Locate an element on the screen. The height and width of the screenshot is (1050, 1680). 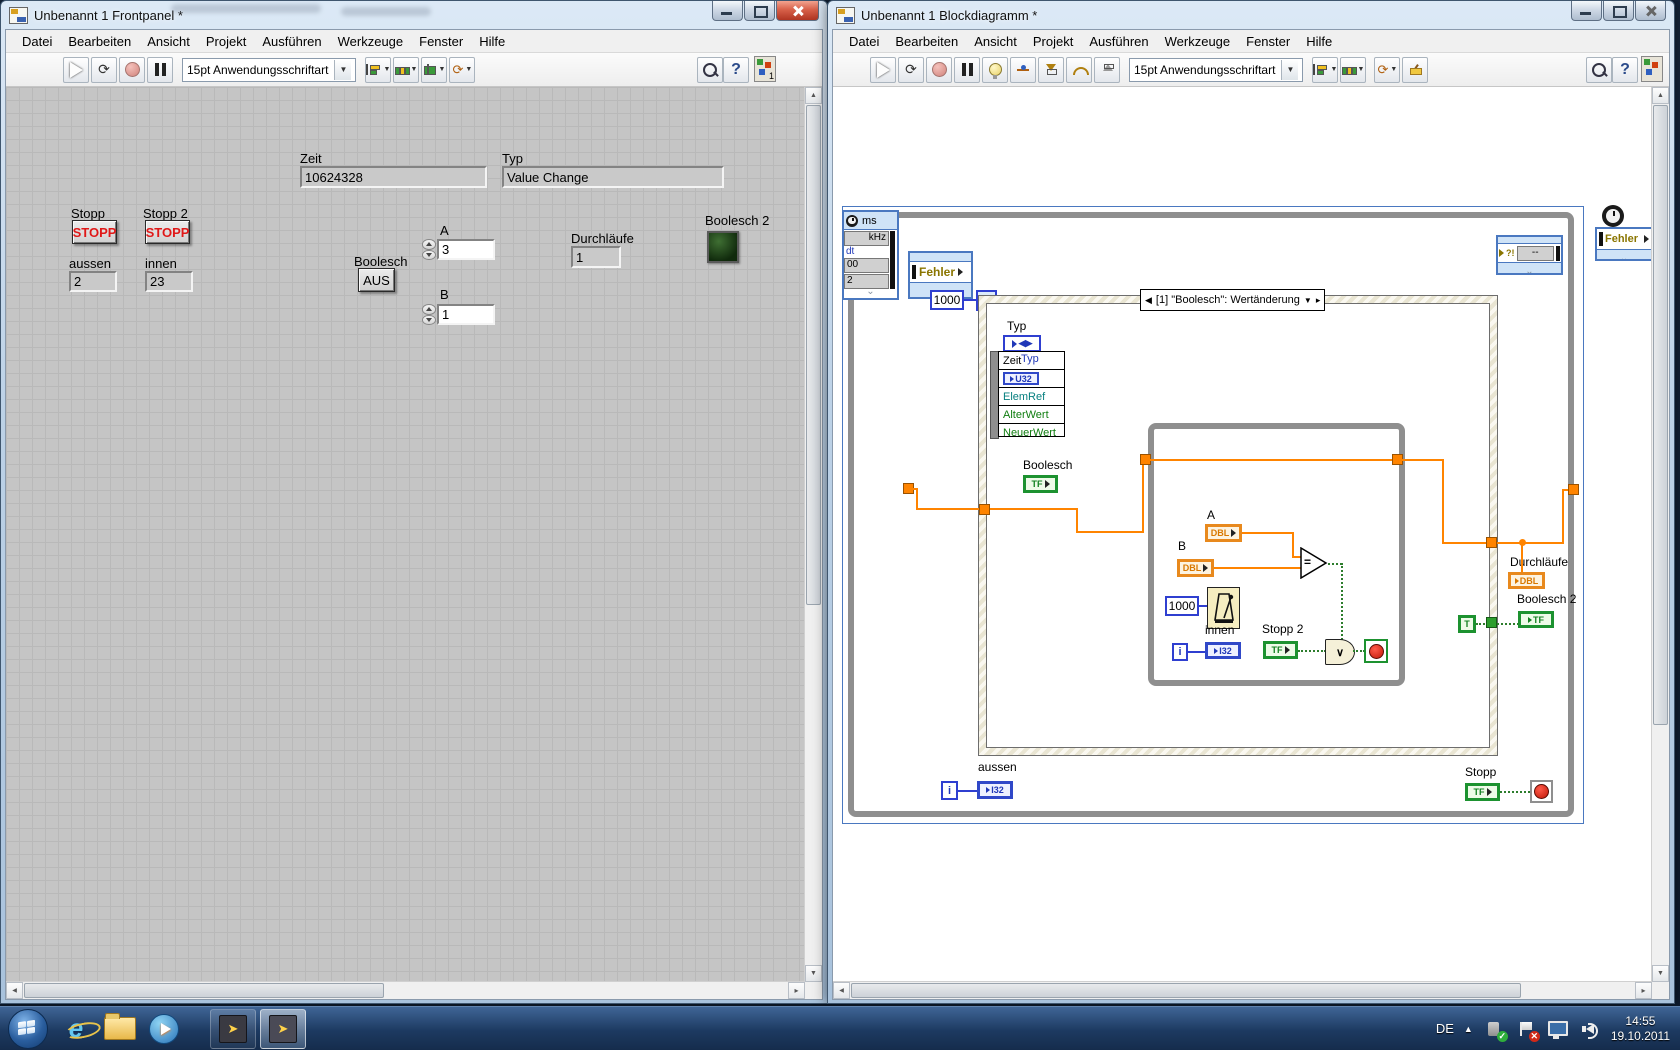
menu-ausfuehren: Ausführen is located at coordinates (1118, 41).